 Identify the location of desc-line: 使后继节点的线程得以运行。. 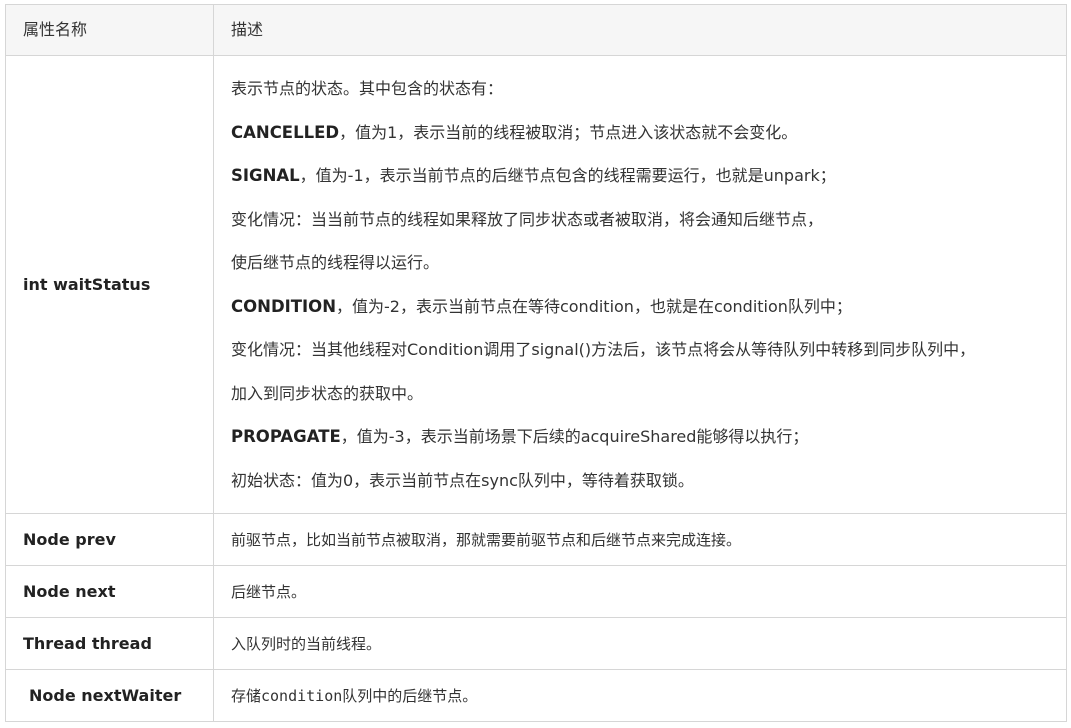
(335, 262).